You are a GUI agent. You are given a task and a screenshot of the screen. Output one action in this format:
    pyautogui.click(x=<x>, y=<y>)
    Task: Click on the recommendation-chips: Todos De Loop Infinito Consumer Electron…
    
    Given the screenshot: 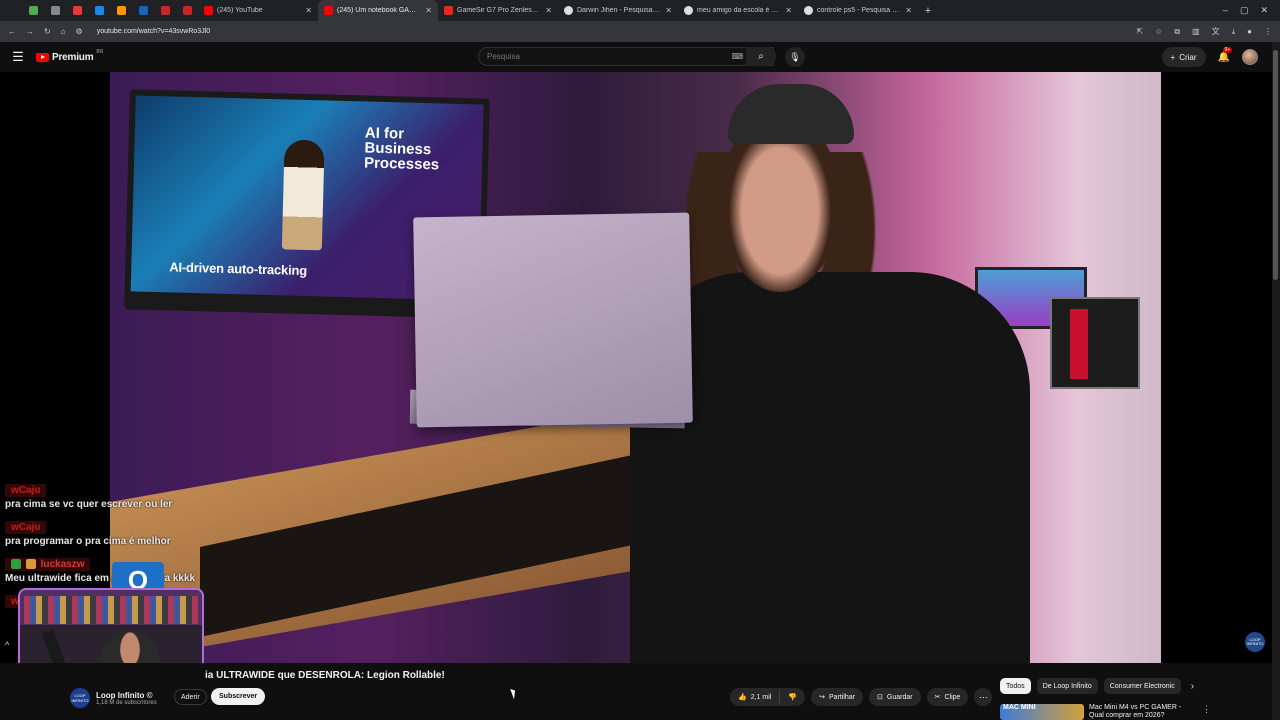 What is the action you would take?
    pyautogui.click(x=1097, y=686)
    